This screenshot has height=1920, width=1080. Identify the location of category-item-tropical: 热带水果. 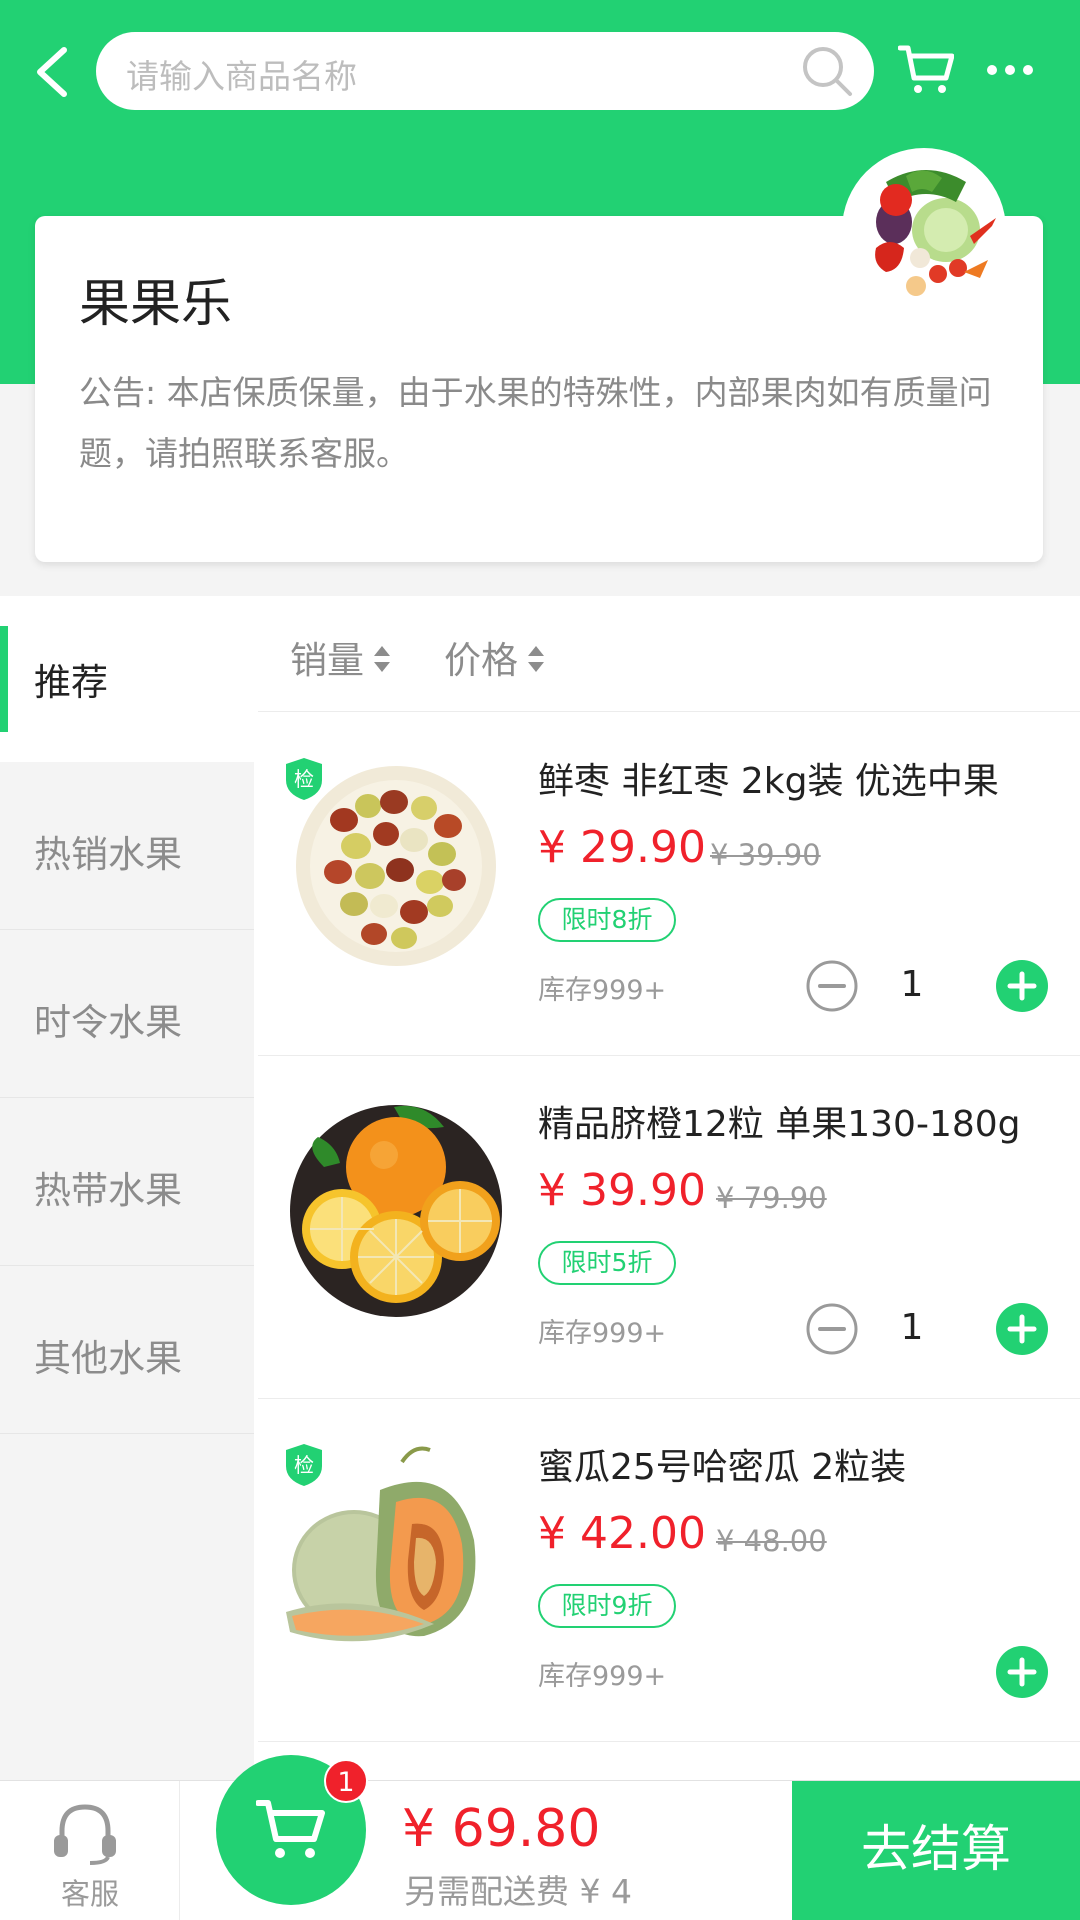
(127, 1183).